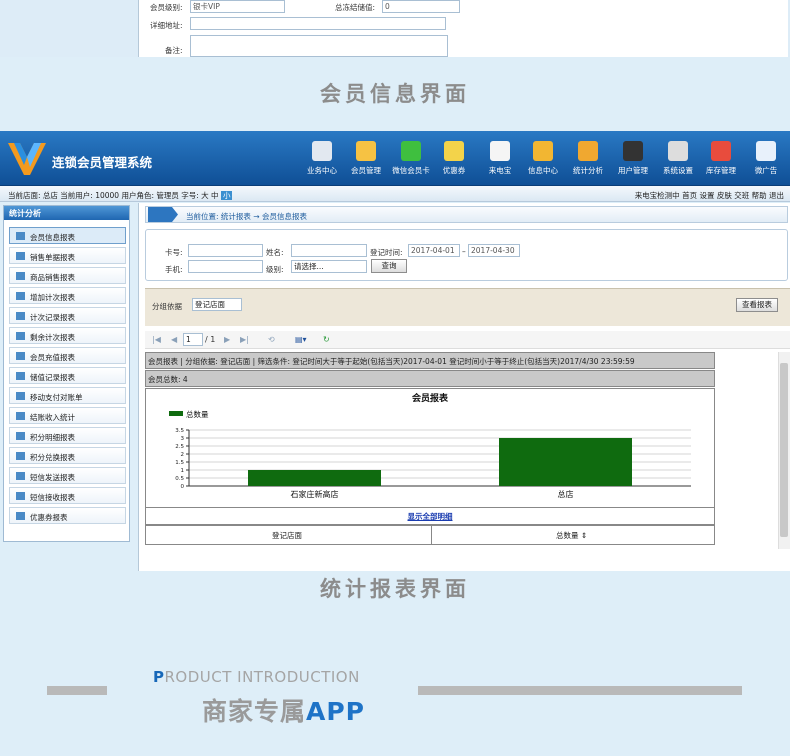  What do you see at coordinates (225, 266) in the screenshot?
I see `phone-input` at bounding box center [225, 266].